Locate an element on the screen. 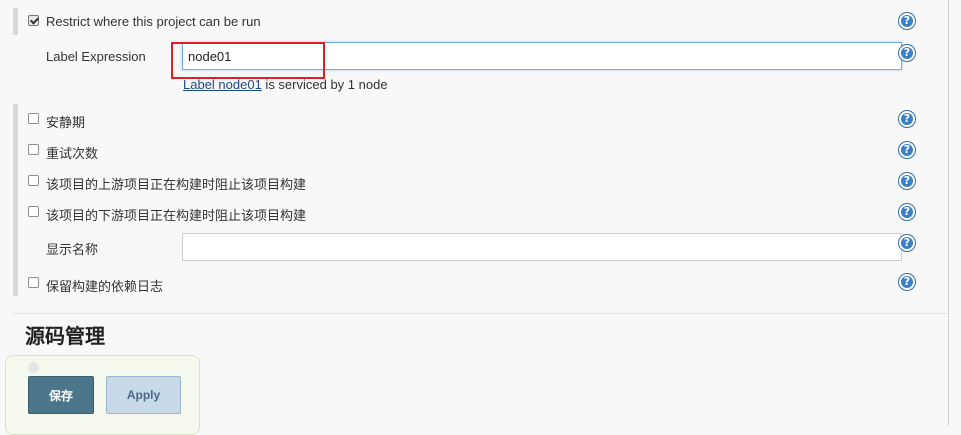 Image resolution: width=961 pixels, height=435 pixels. block-upstream-label: 该项目的上游项目正在构建时阻止该项目构建 is located at coordinates (176, 184).